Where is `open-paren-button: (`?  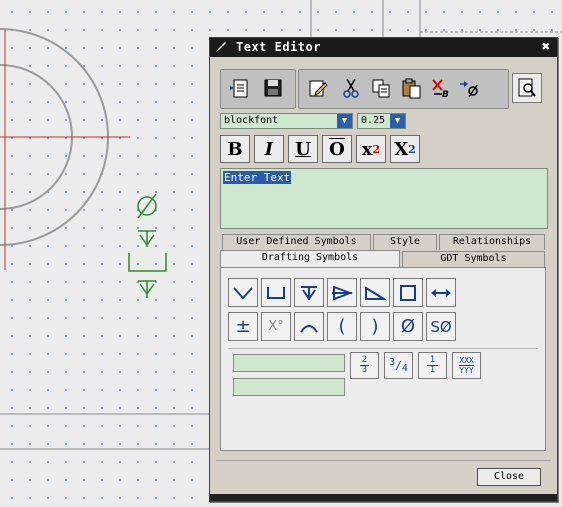 open-paren-button: ( is located at coordinates (342, 326).